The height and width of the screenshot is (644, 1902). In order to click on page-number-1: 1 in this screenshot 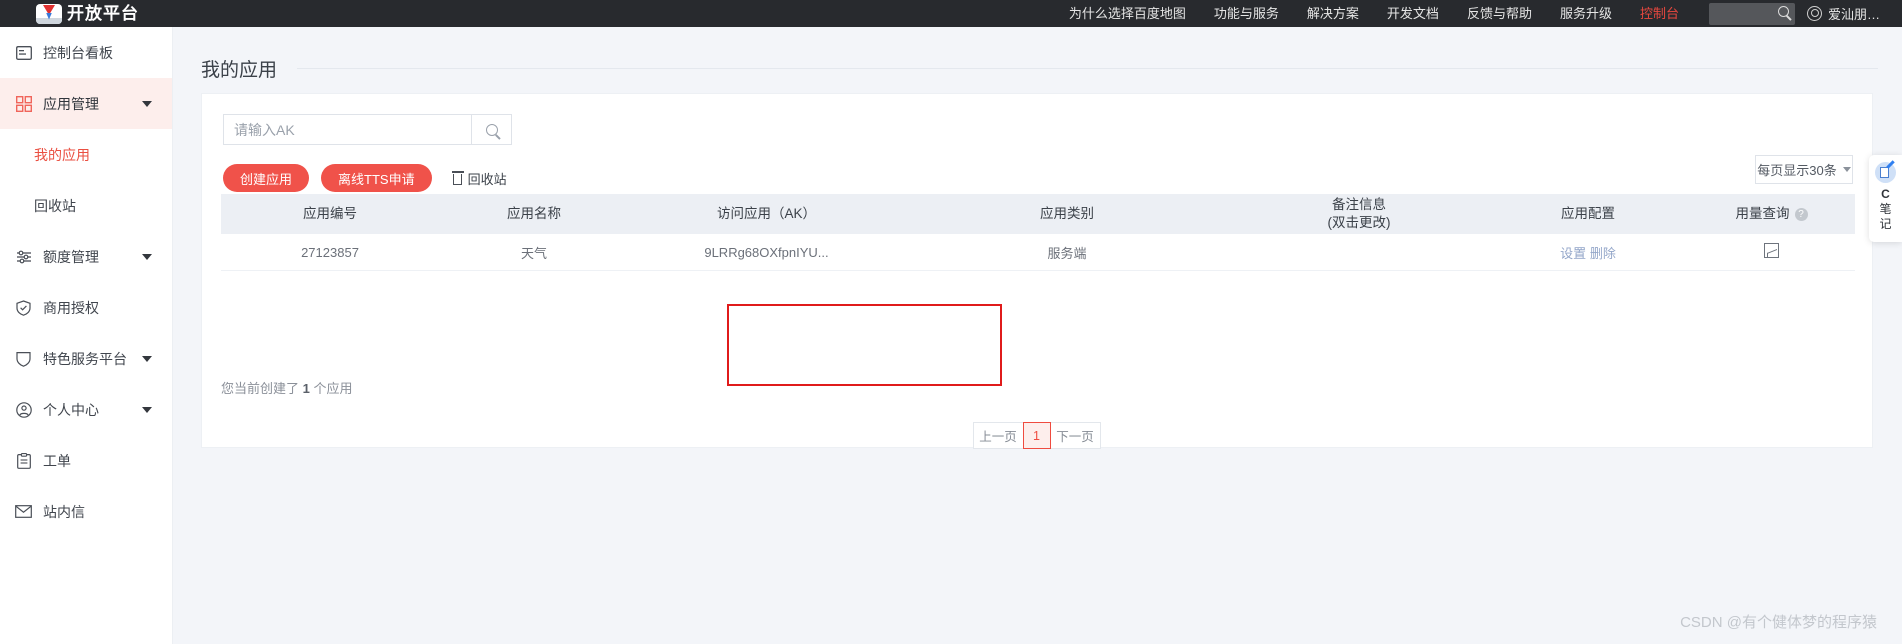, I will do `click(1036, 435)`.